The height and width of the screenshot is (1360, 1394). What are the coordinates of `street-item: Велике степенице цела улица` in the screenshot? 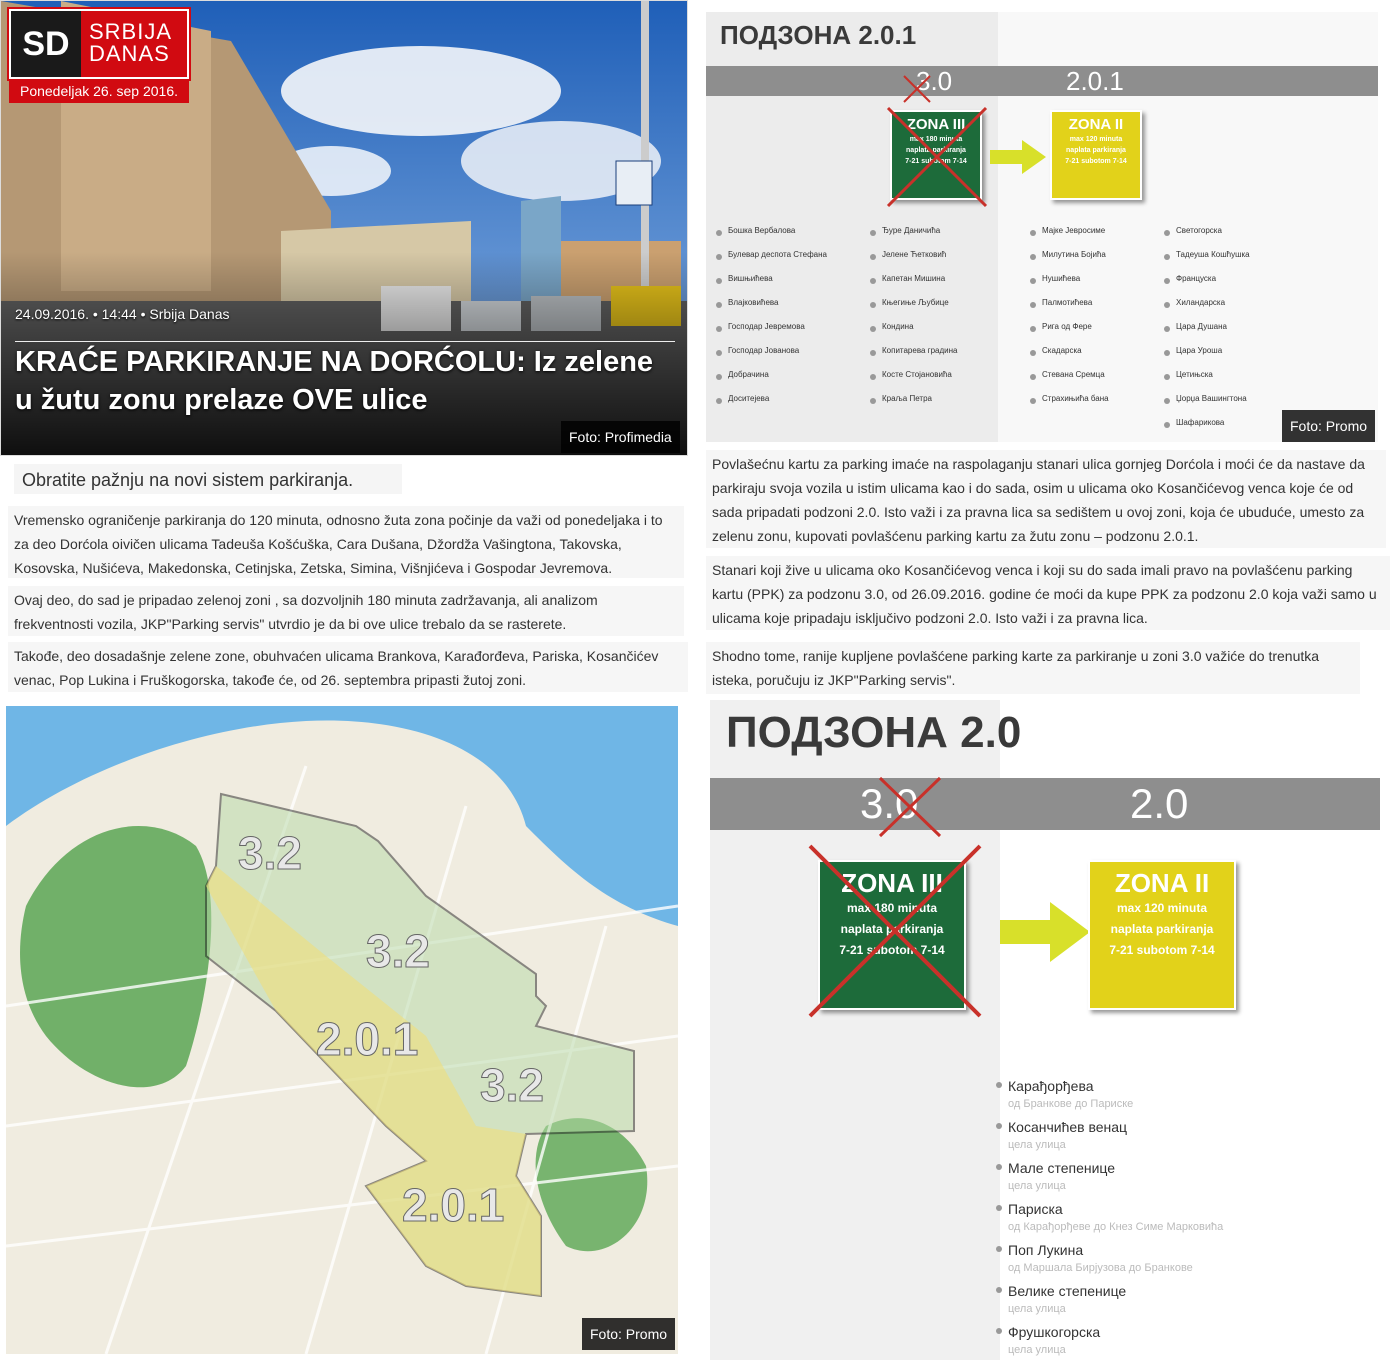 It's located at (1061, 1299).